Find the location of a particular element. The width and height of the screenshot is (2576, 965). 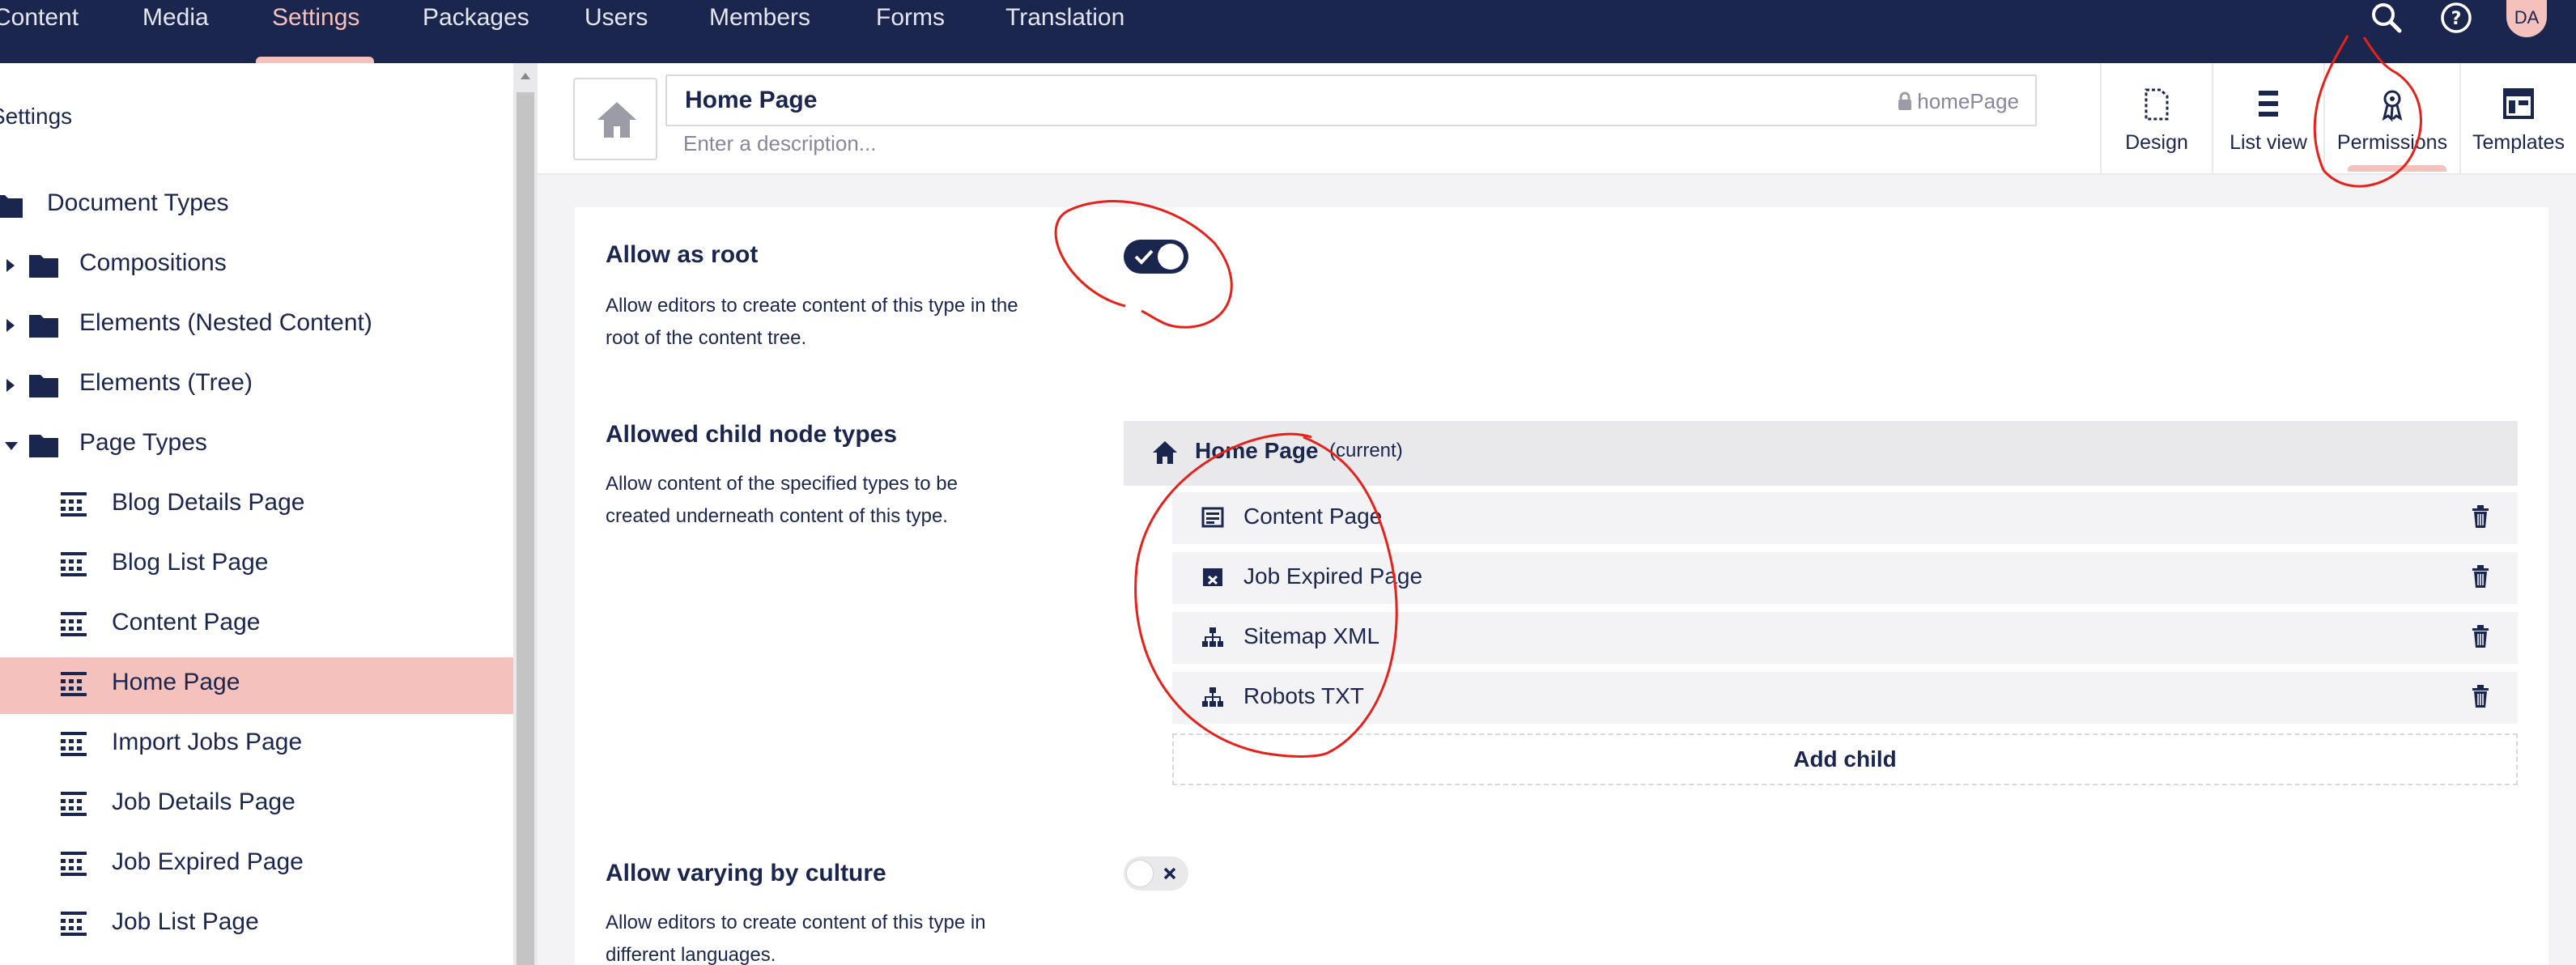

add-child-button: Add child is located at coordinates (1845, 759).